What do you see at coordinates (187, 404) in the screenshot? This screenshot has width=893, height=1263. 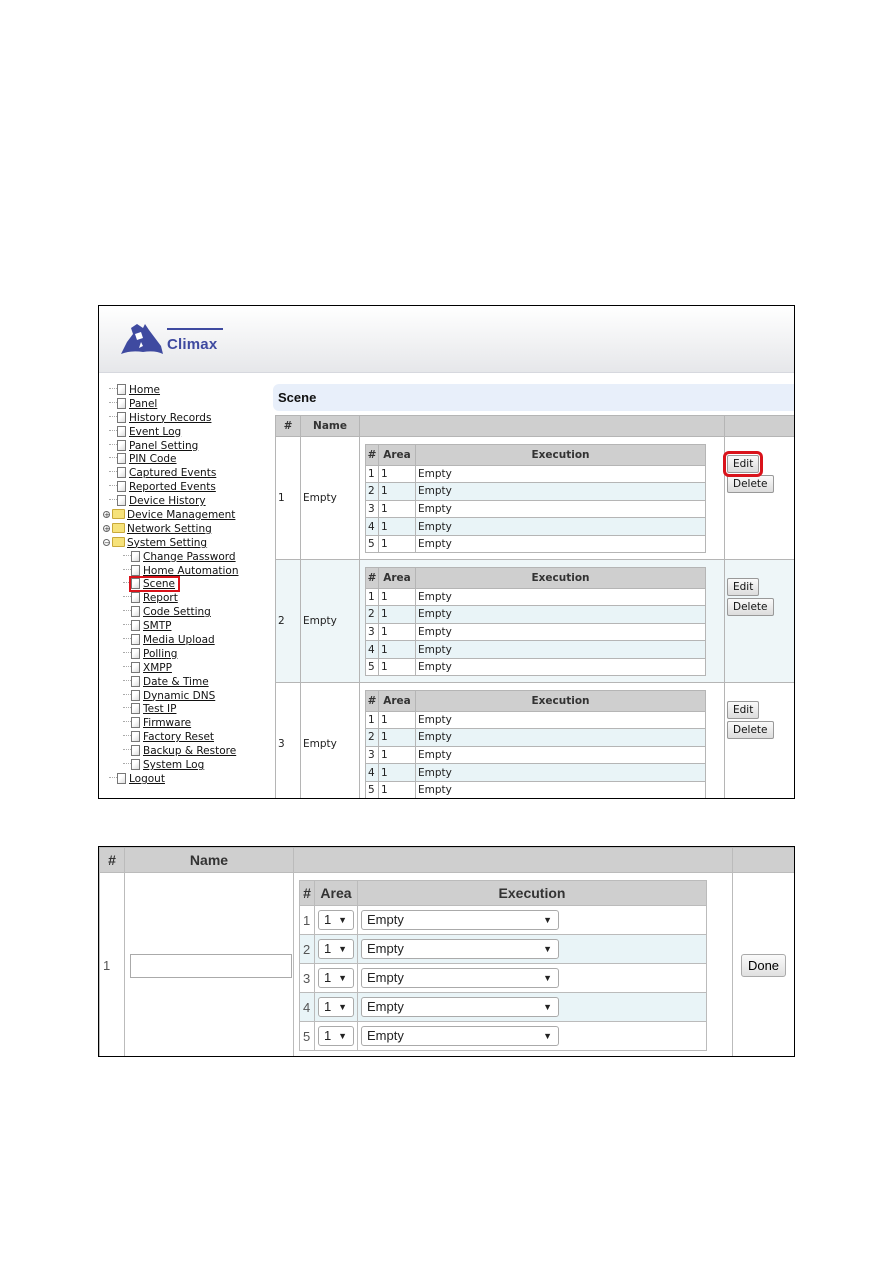 I see `sidebar-item-panel: Panel` at bounding box center [187, 404].